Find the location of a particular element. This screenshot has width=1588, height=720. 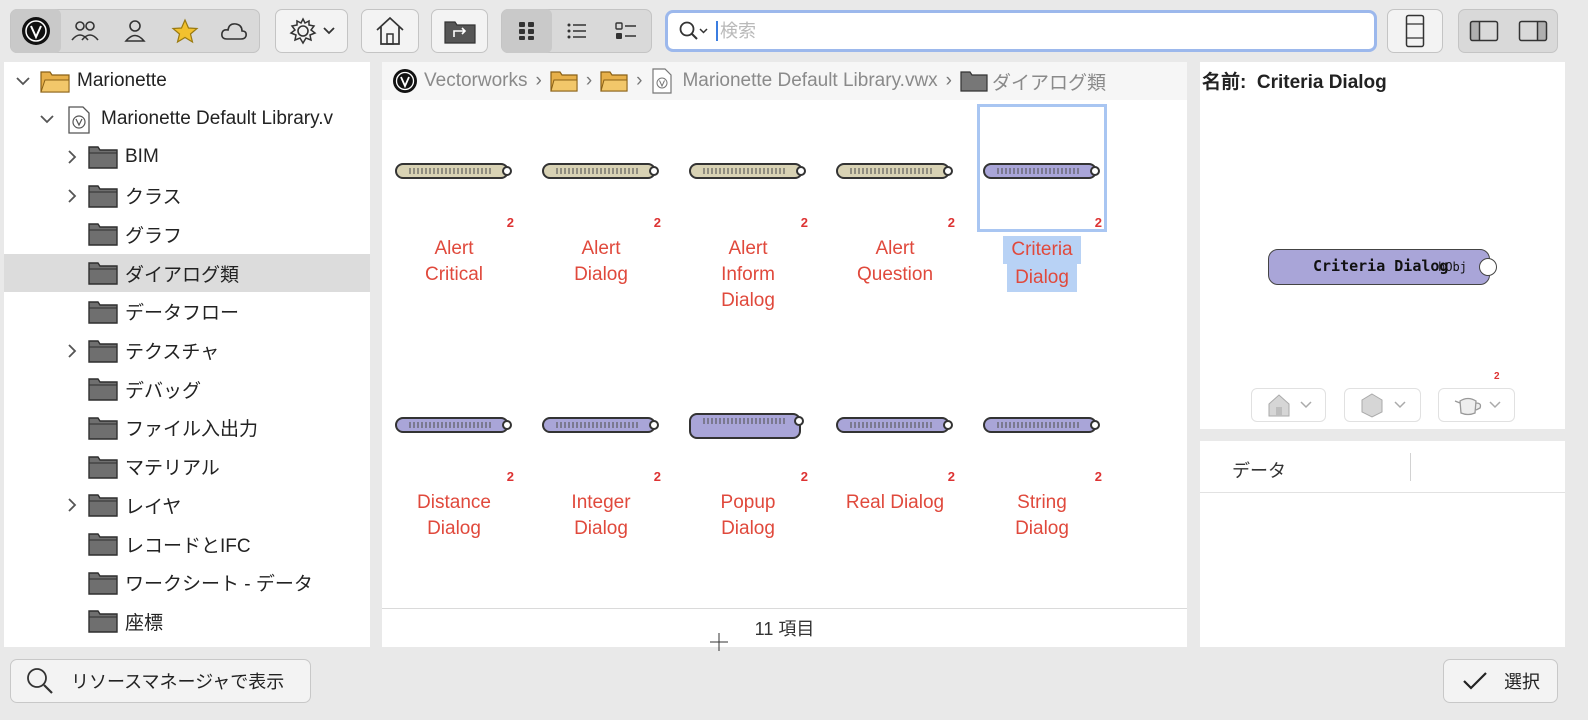

tree-folder-item: マテリアル is located at coordinates (187, 467).